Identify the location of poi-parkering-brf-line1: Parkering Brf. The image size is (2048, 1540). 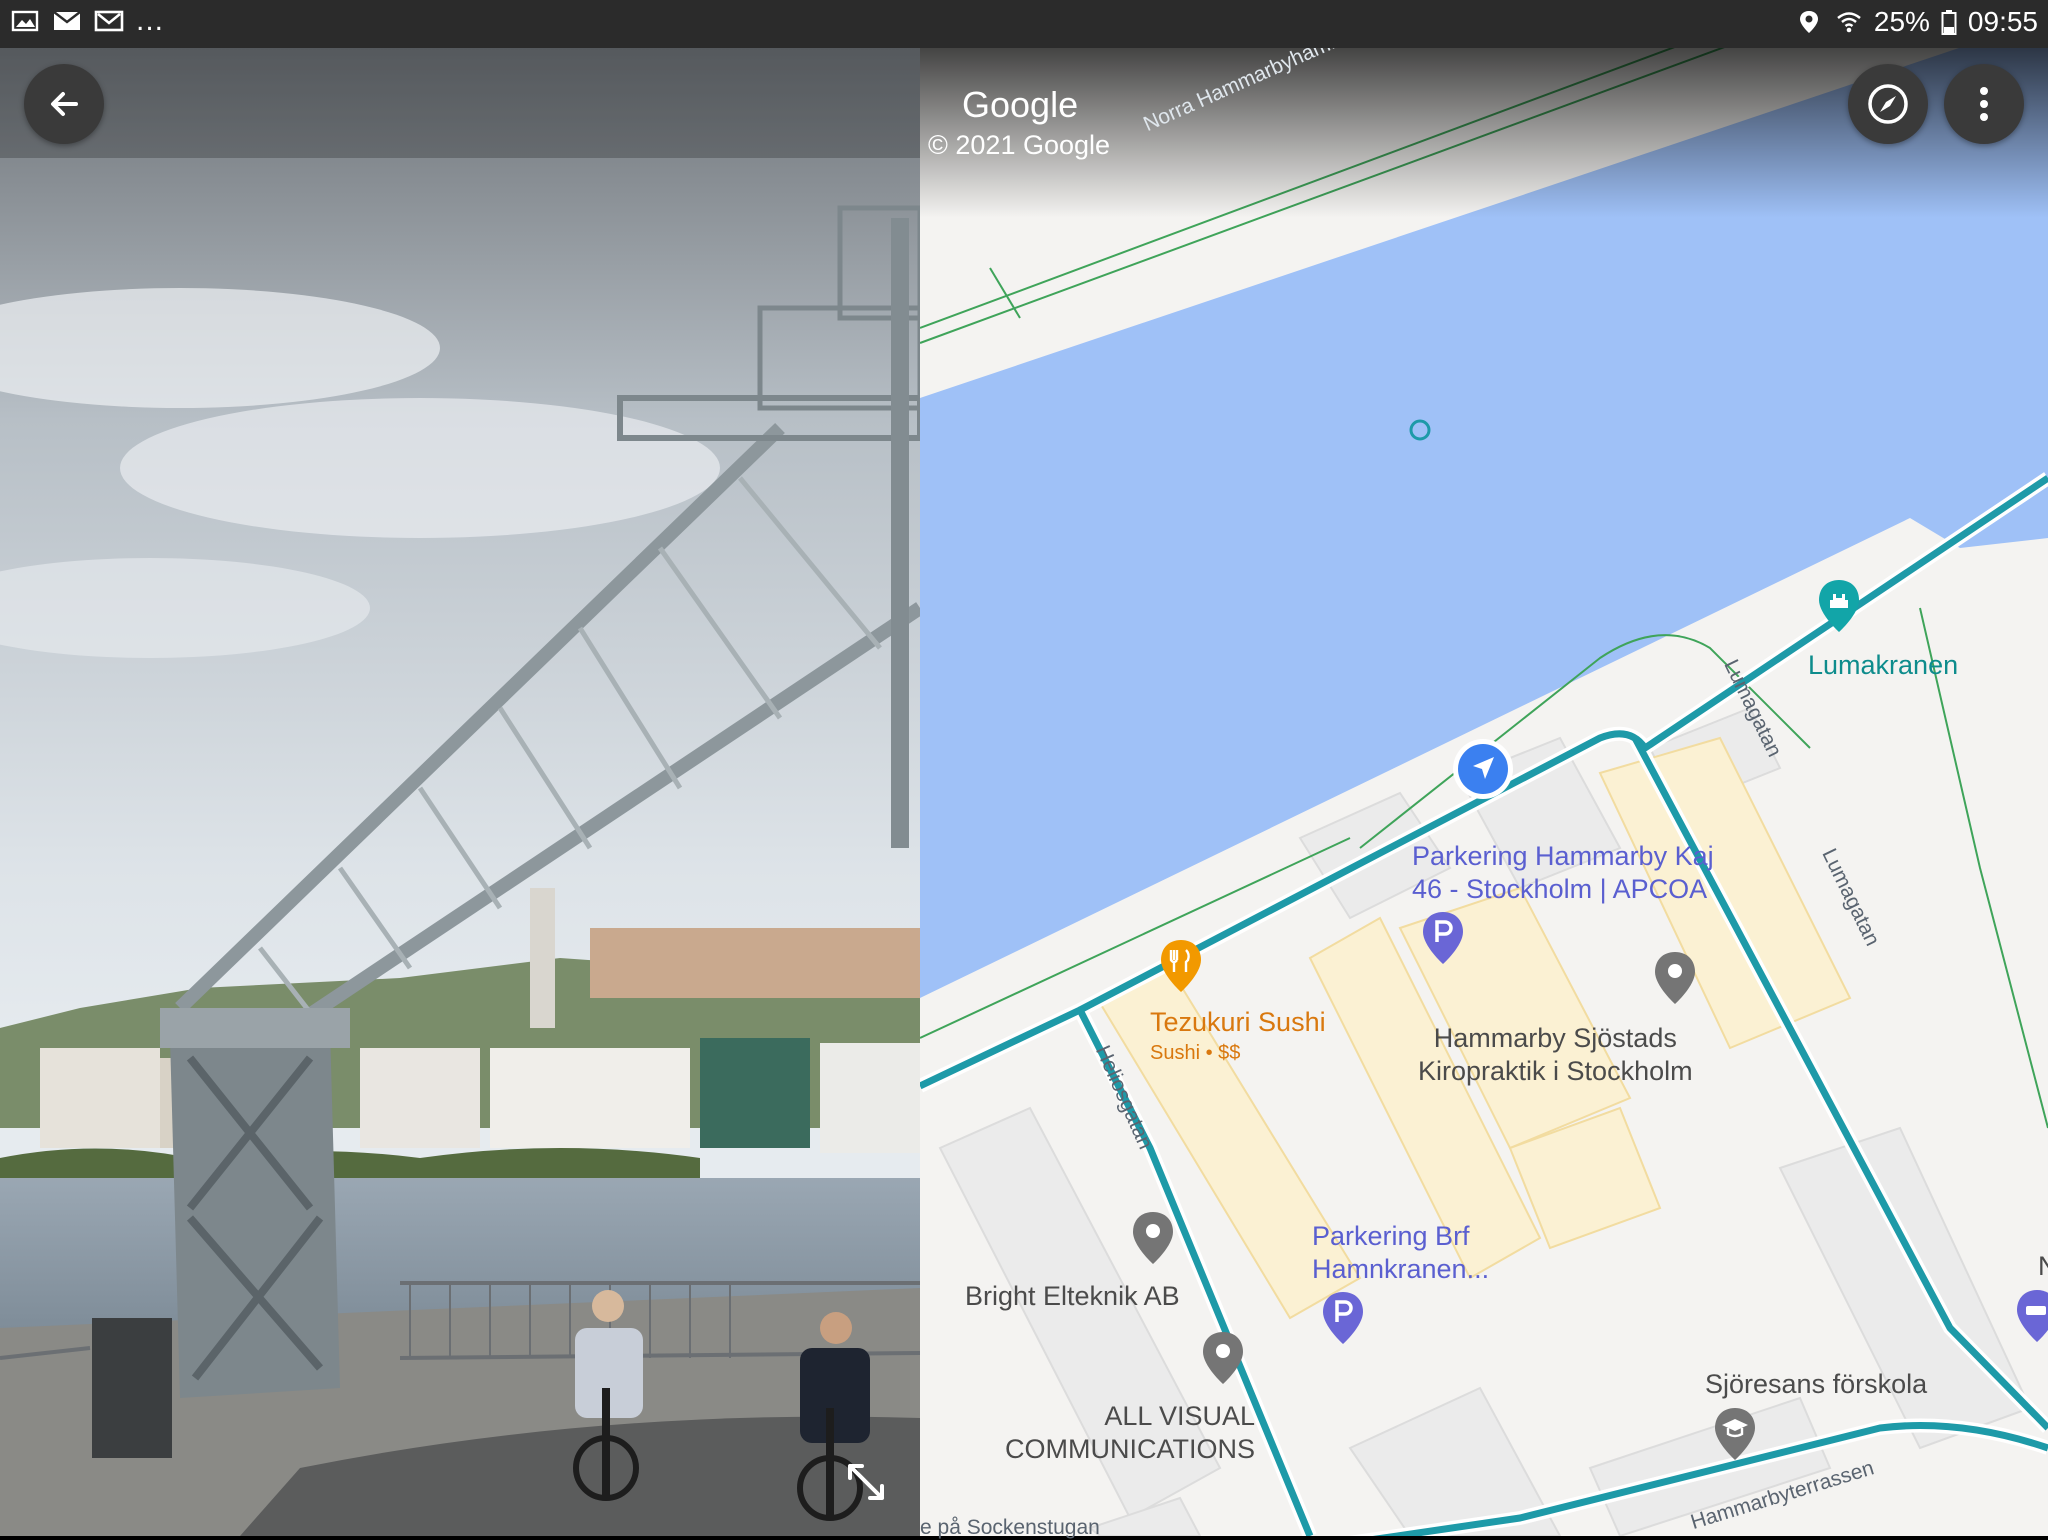
(1391, 1236).